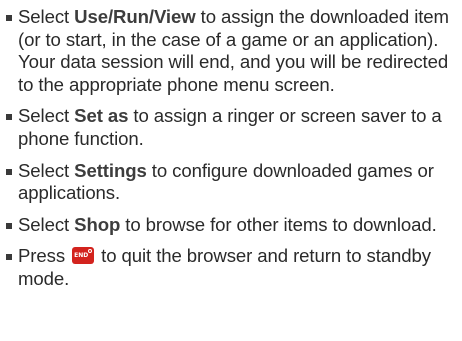  What do you see at coordinates (135, 16) in the screenshot?
I see `keyword-use-run-view: Use/Run/View` at bounding box center [135, 16].